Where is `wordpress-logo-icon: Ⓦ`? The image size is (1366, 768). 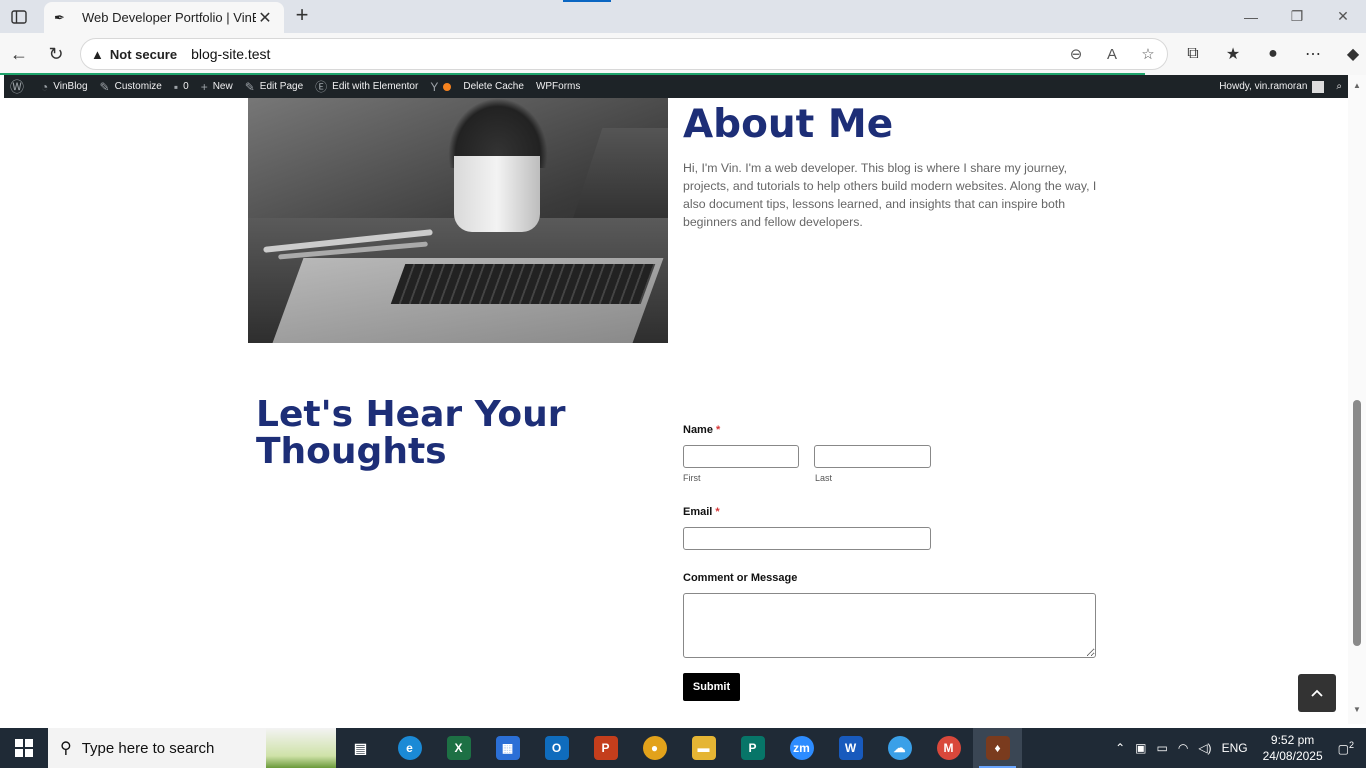 wordpress-logo-icon: Ⓦ is located at coordinates (19, 86).